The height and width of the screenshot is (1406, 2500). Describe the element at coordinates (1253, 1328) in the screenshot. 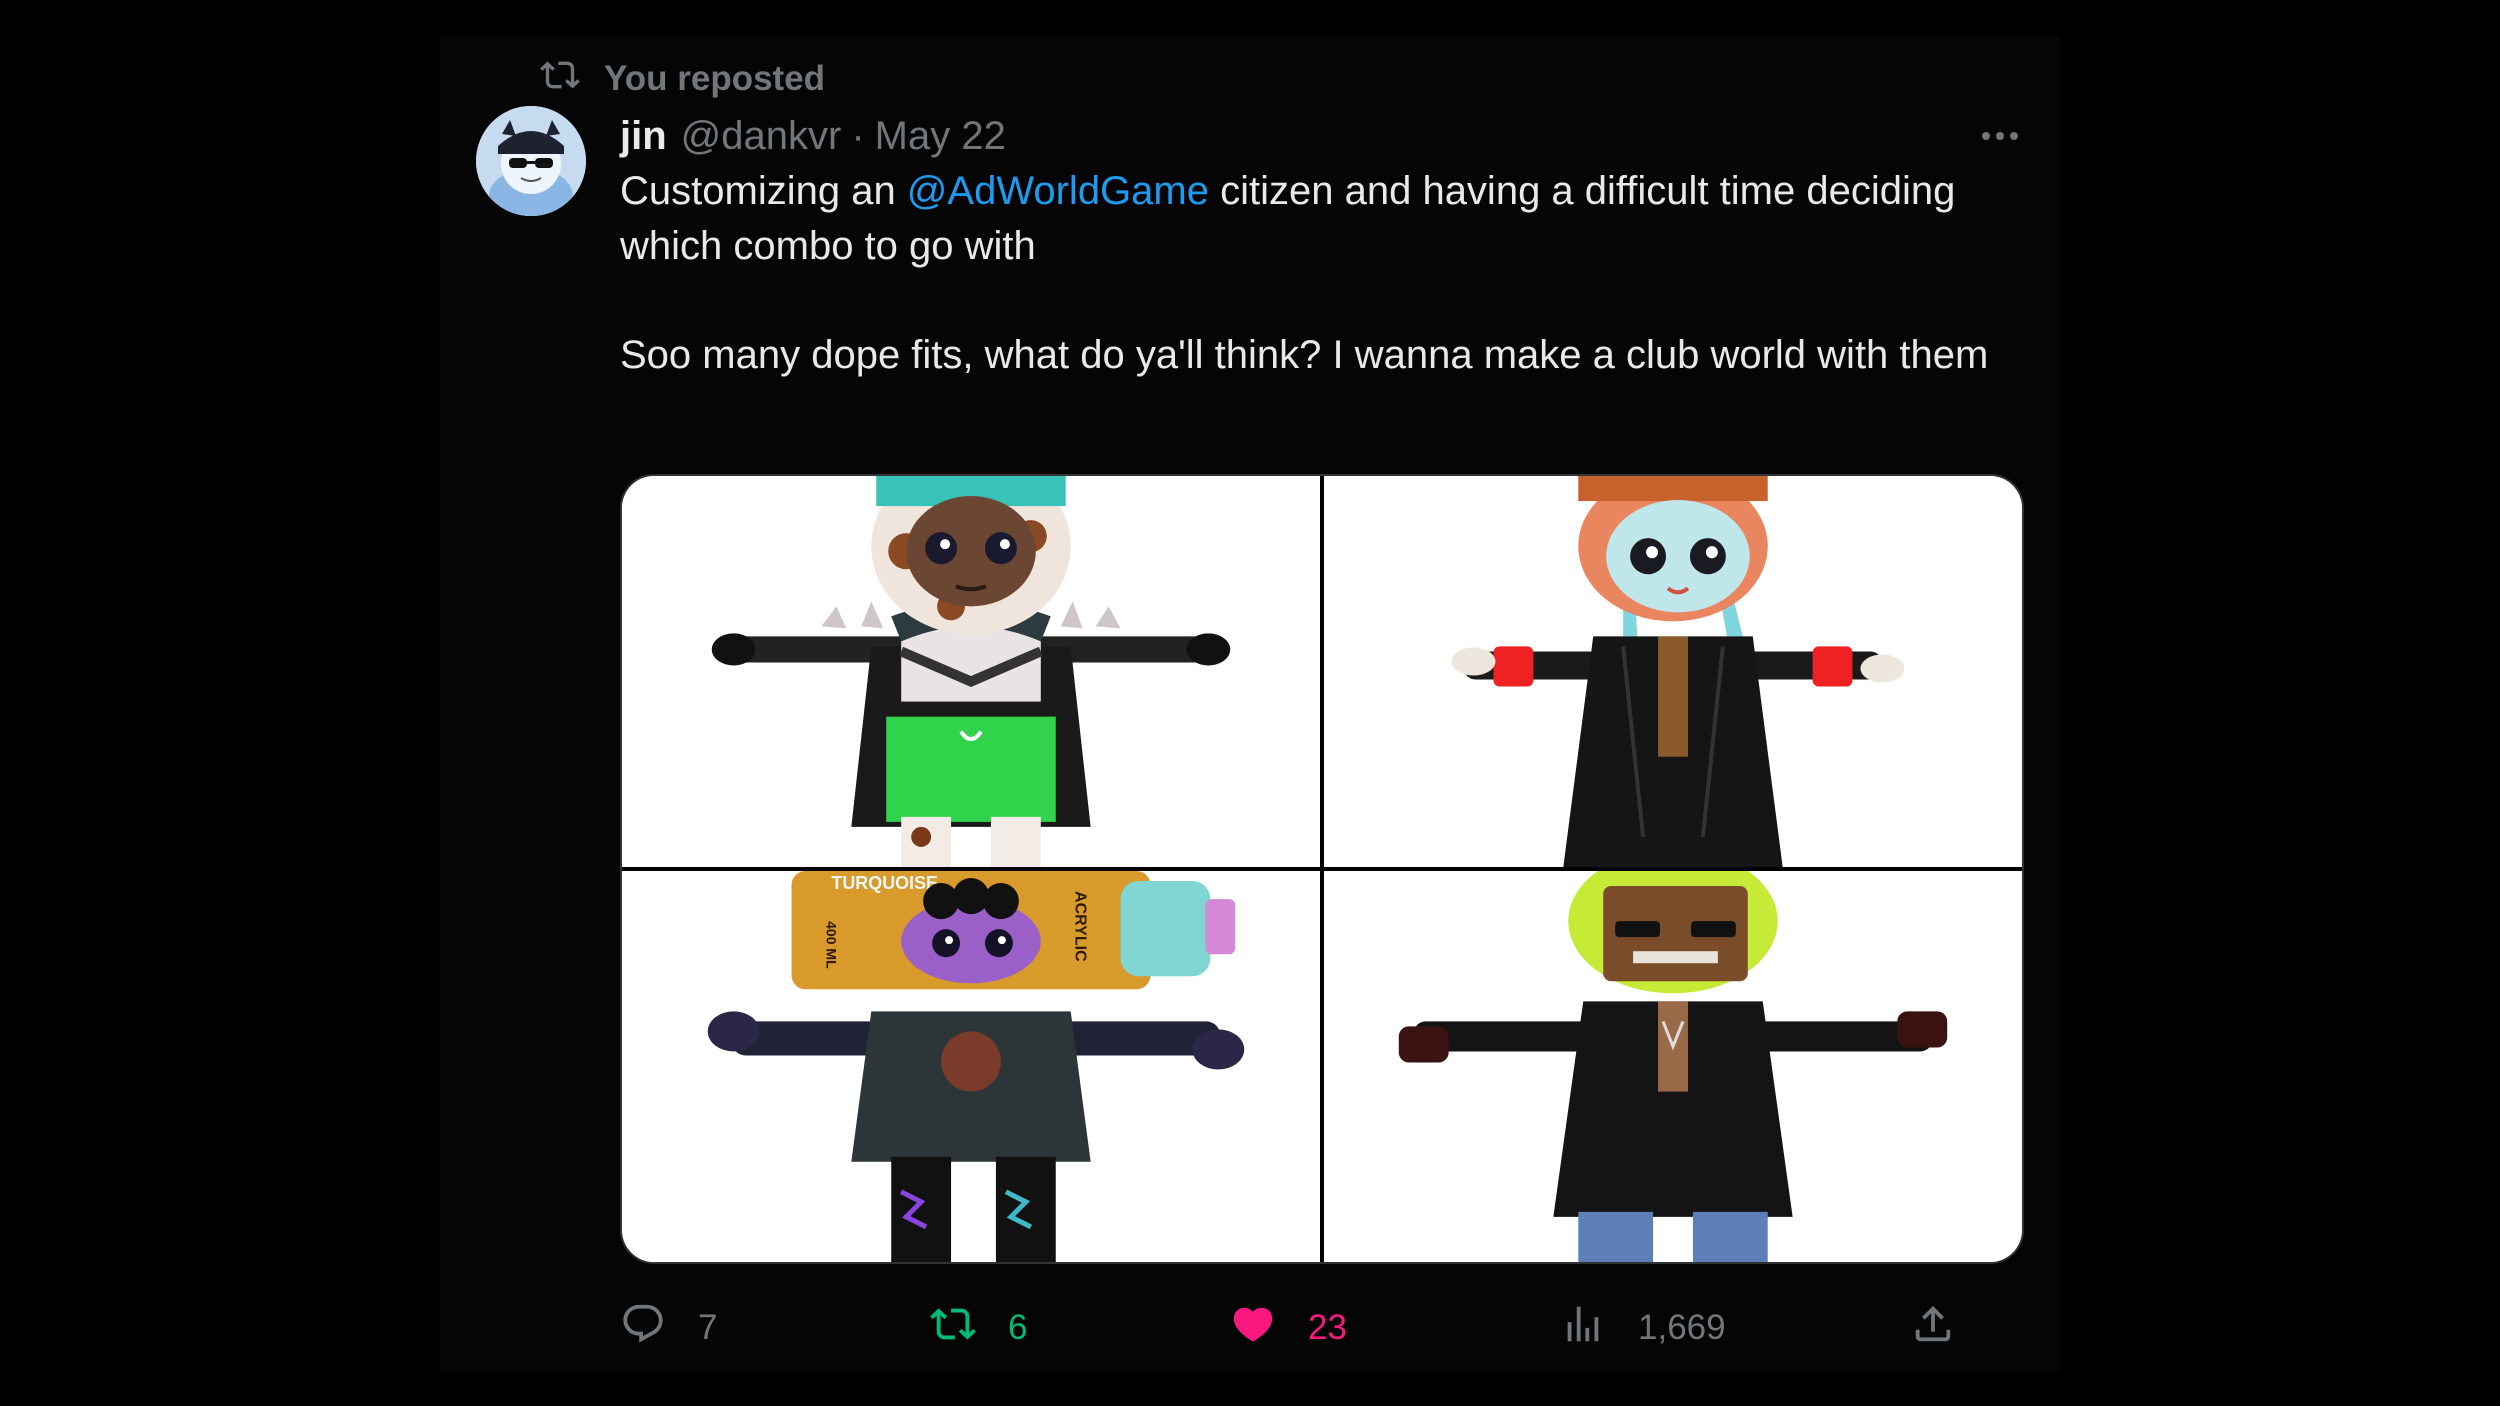

I see `heart-icon` at that location.